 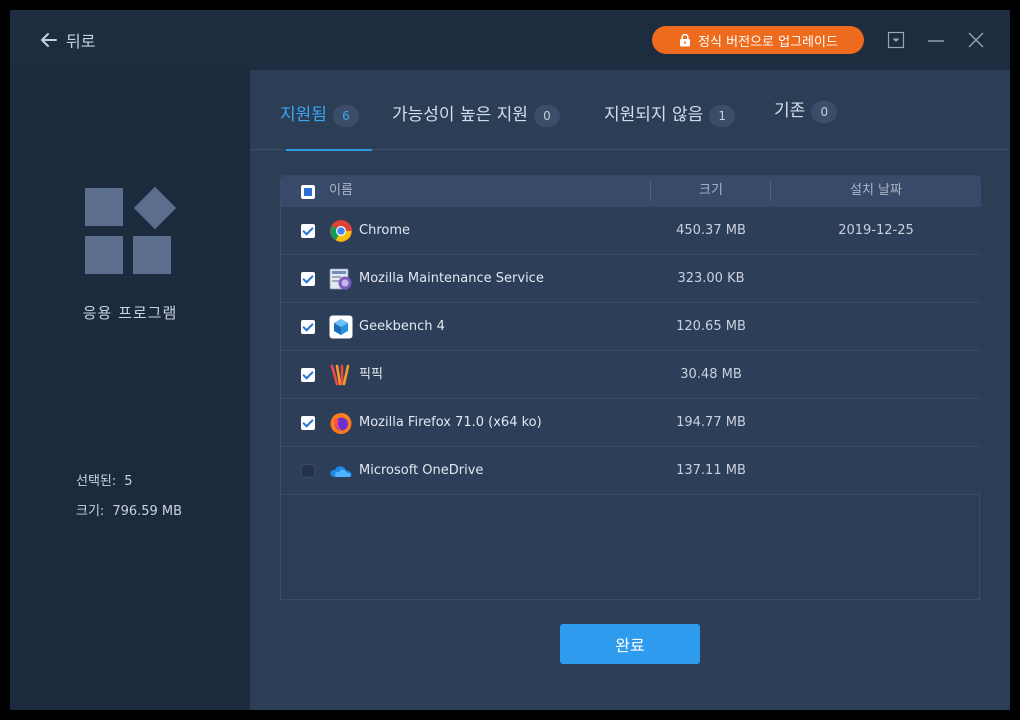 What do you see at coordinates (711, 278) in the screenshot?
I see `app-size: 323.00 KB` at bounding box center [711, 278].